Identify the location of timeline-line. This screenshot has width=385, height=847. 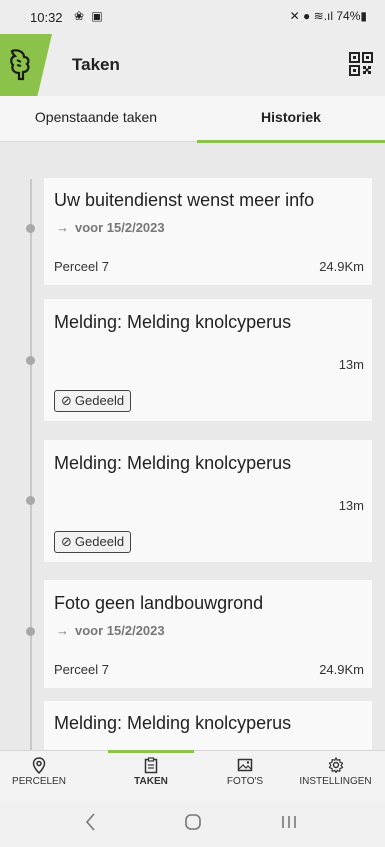
(31, 464).